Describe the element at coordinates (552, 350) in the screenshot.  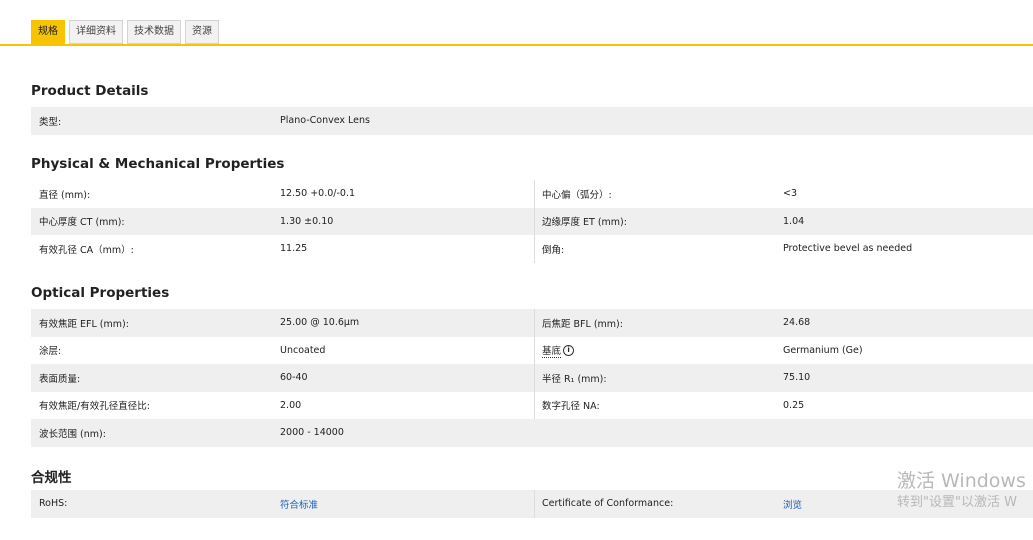
I see `substrate-label: 基底` at that location.